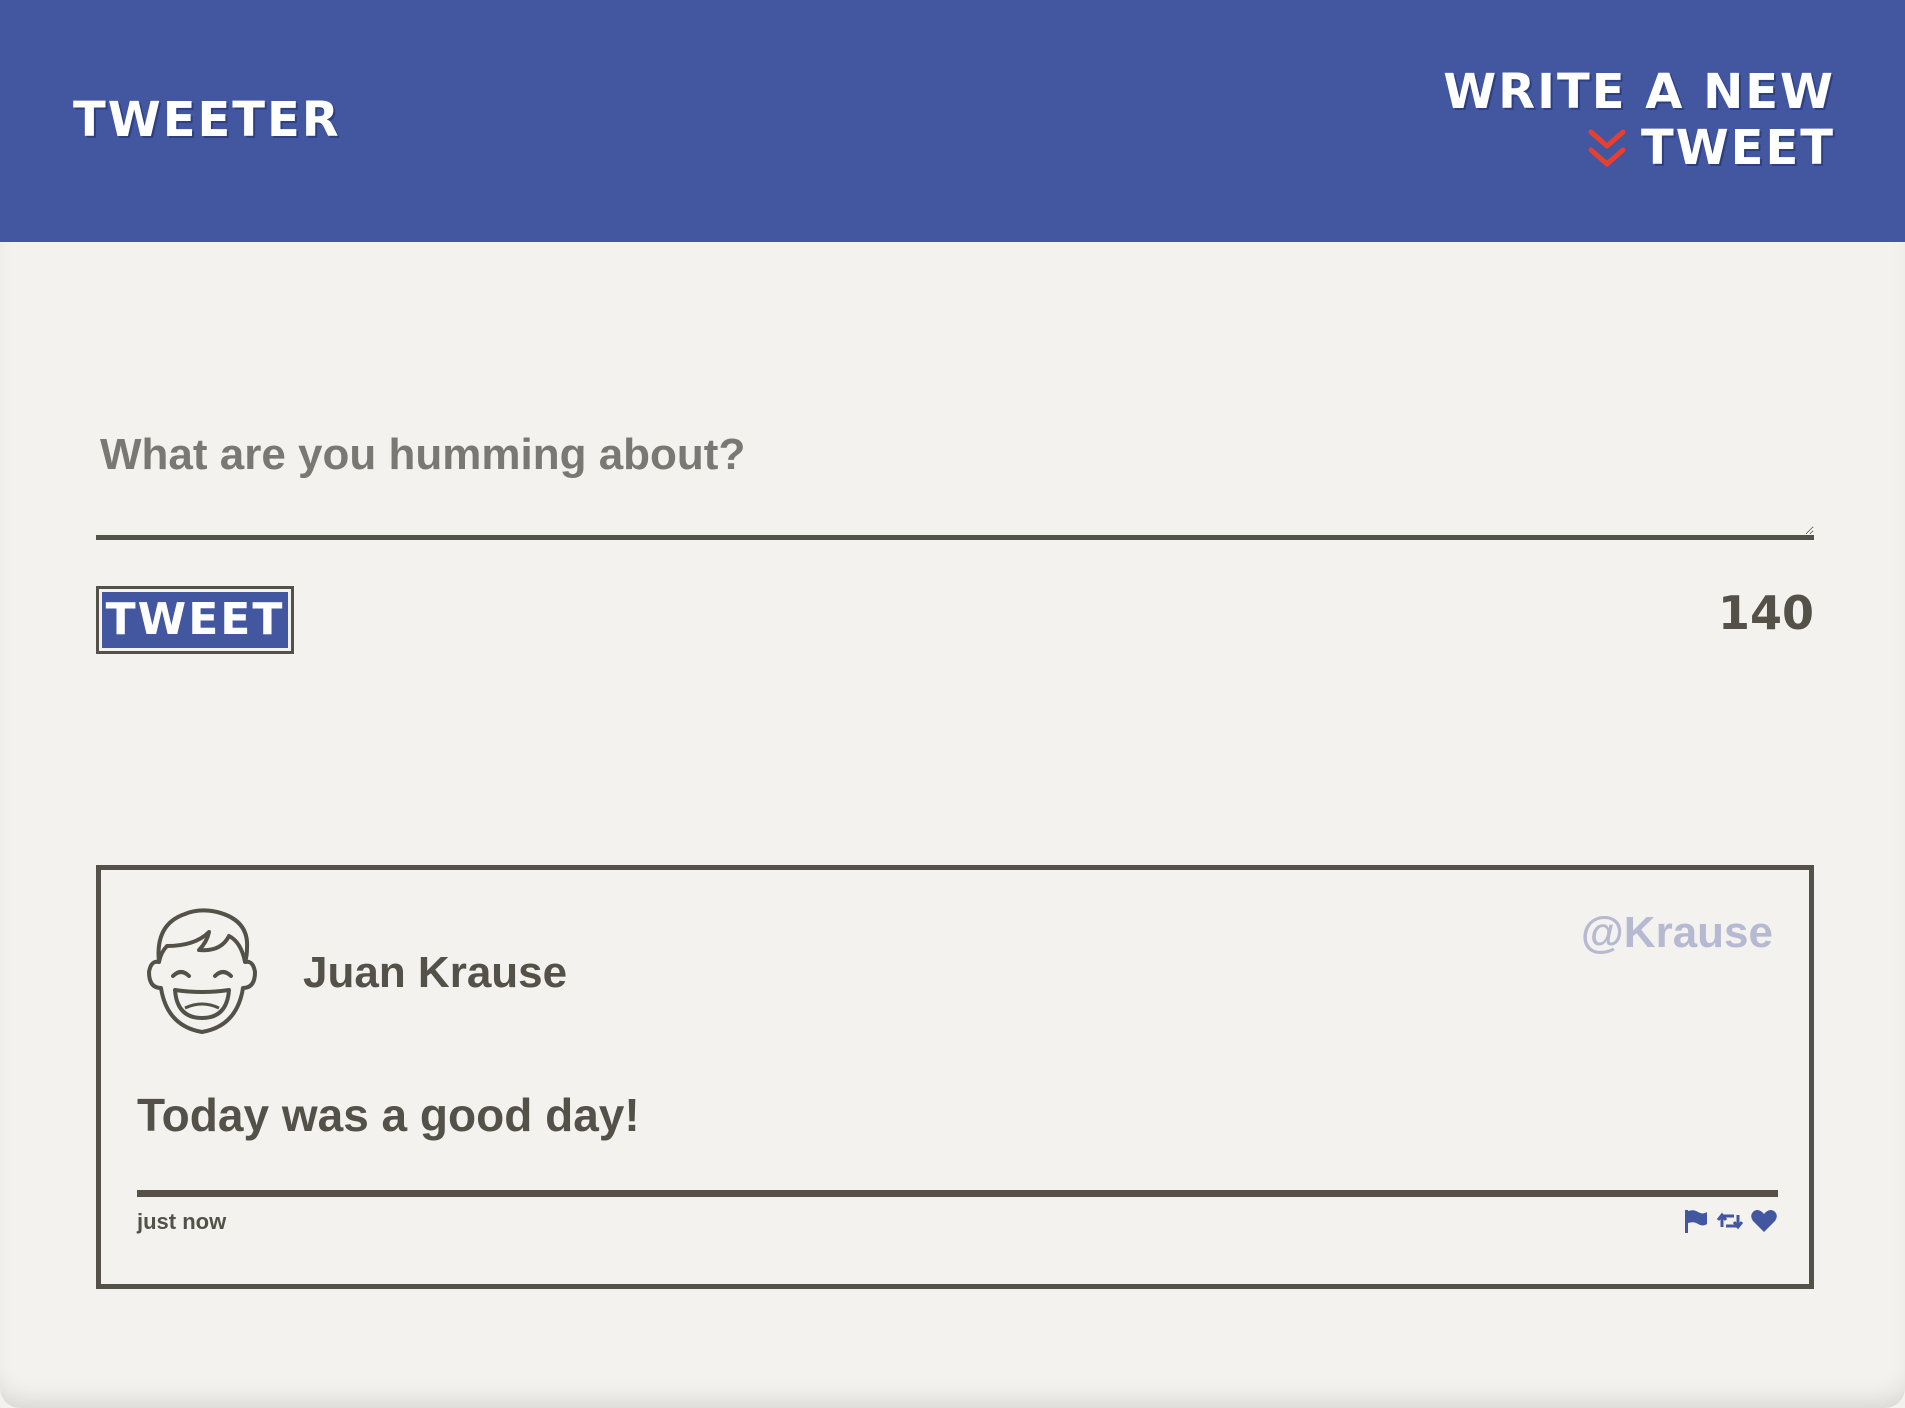  I want to click on character-counter: 140, so click(1765, 613).